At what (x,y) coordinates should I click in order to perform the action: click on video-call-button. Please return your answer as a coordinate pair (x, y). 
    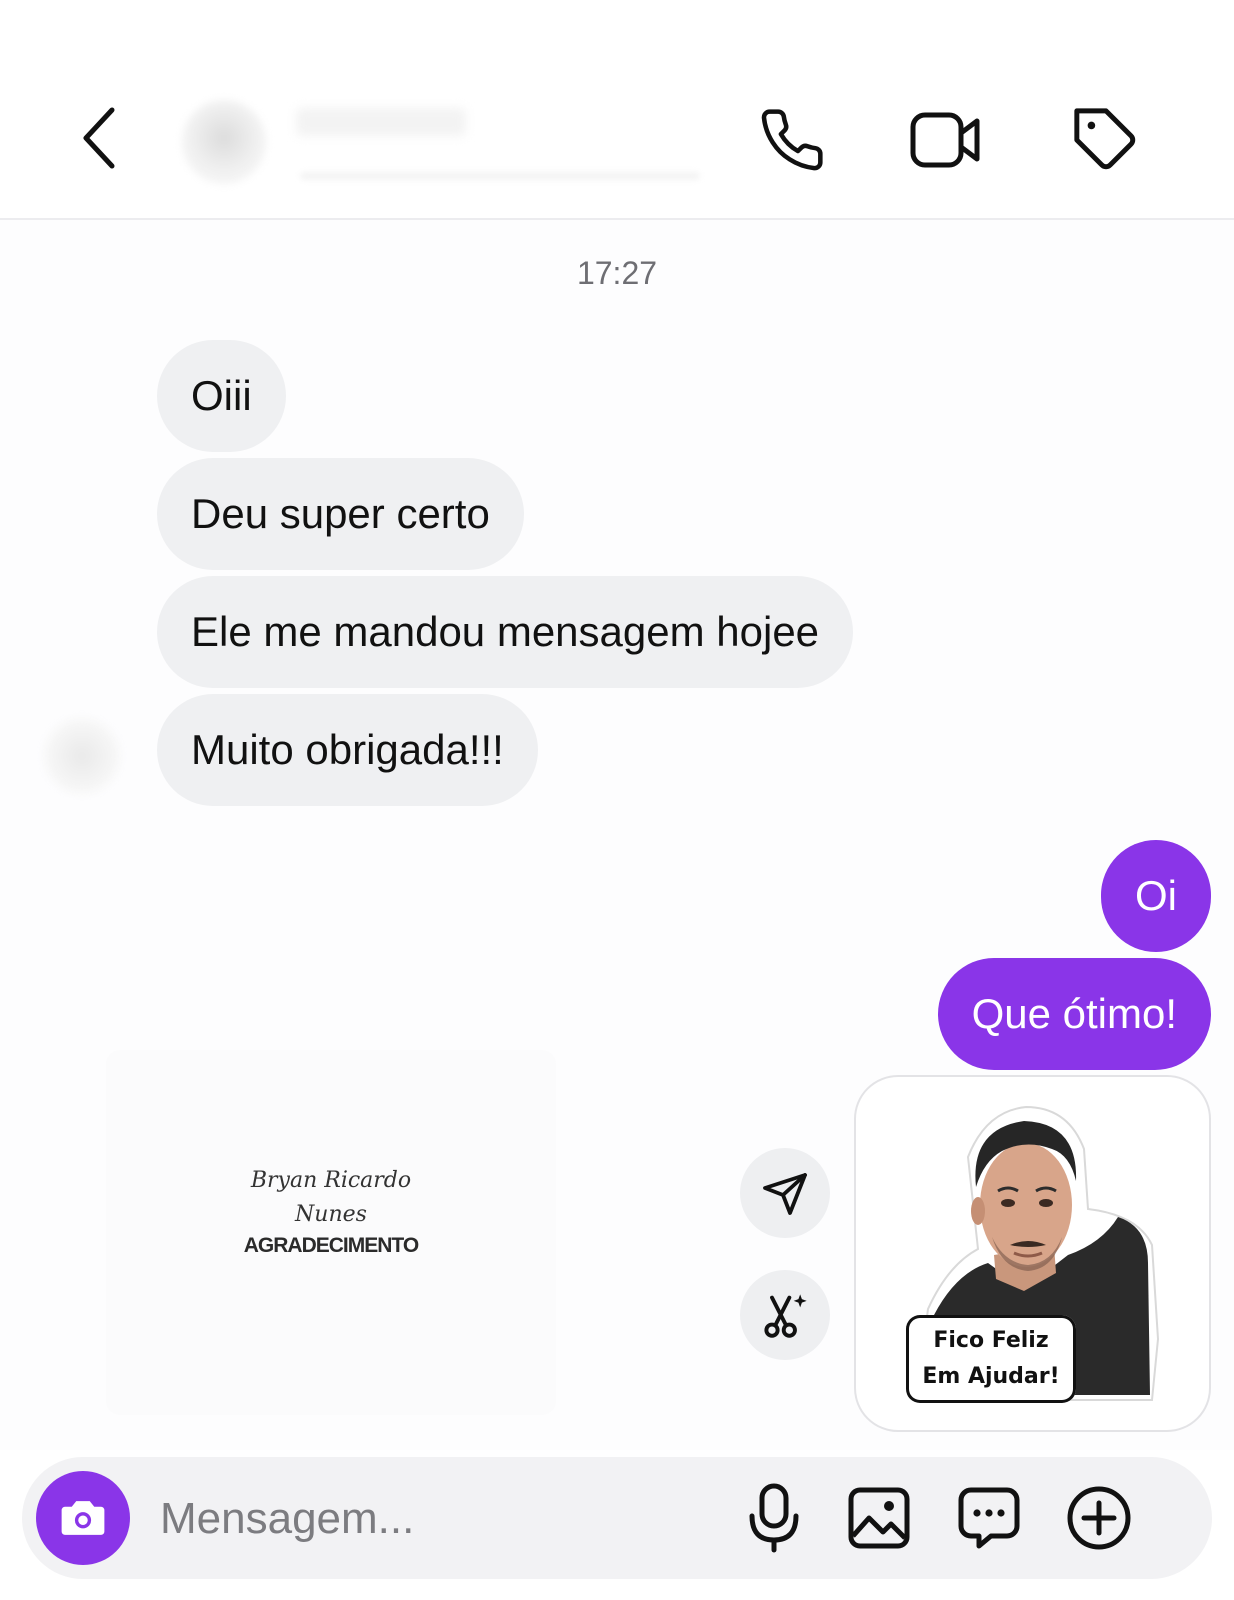
    Looking at the image, I should click on (946, 140).